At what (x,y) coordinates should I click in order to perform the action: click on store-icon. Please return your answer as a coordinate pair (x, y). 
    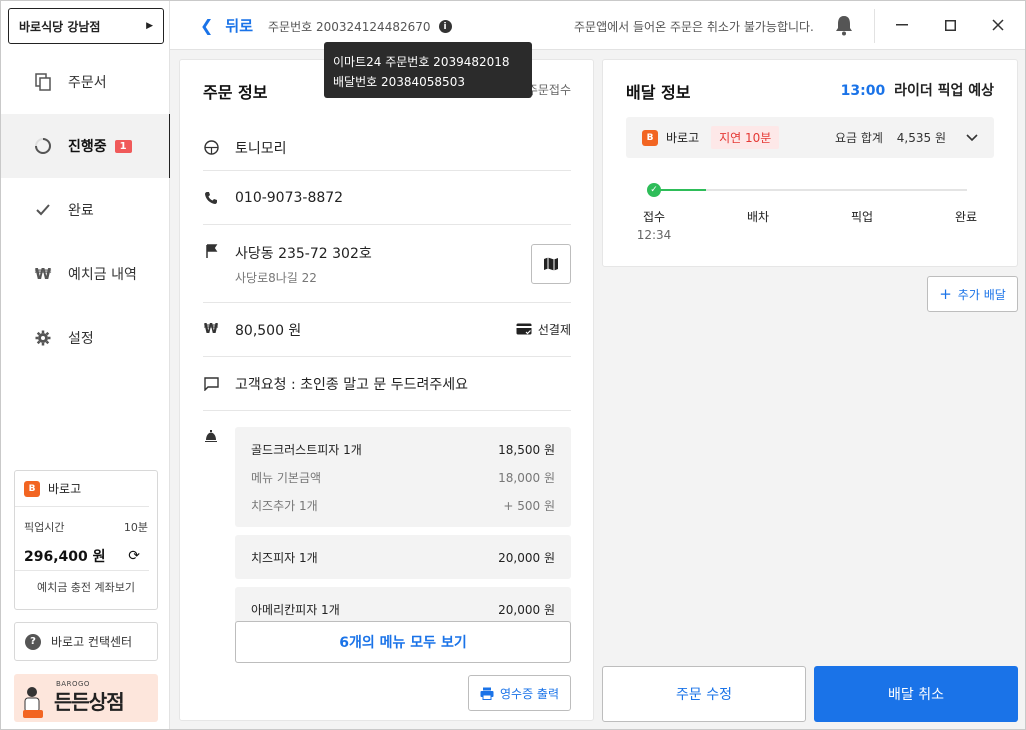
    Looking at the image, I should click on (211, 148).